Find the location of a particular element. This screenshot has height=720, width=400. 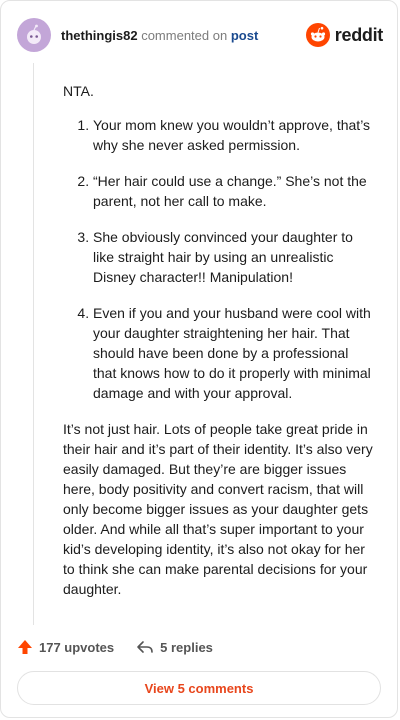

reddit-wordmark: reddit is located at coordinates (359, 34).